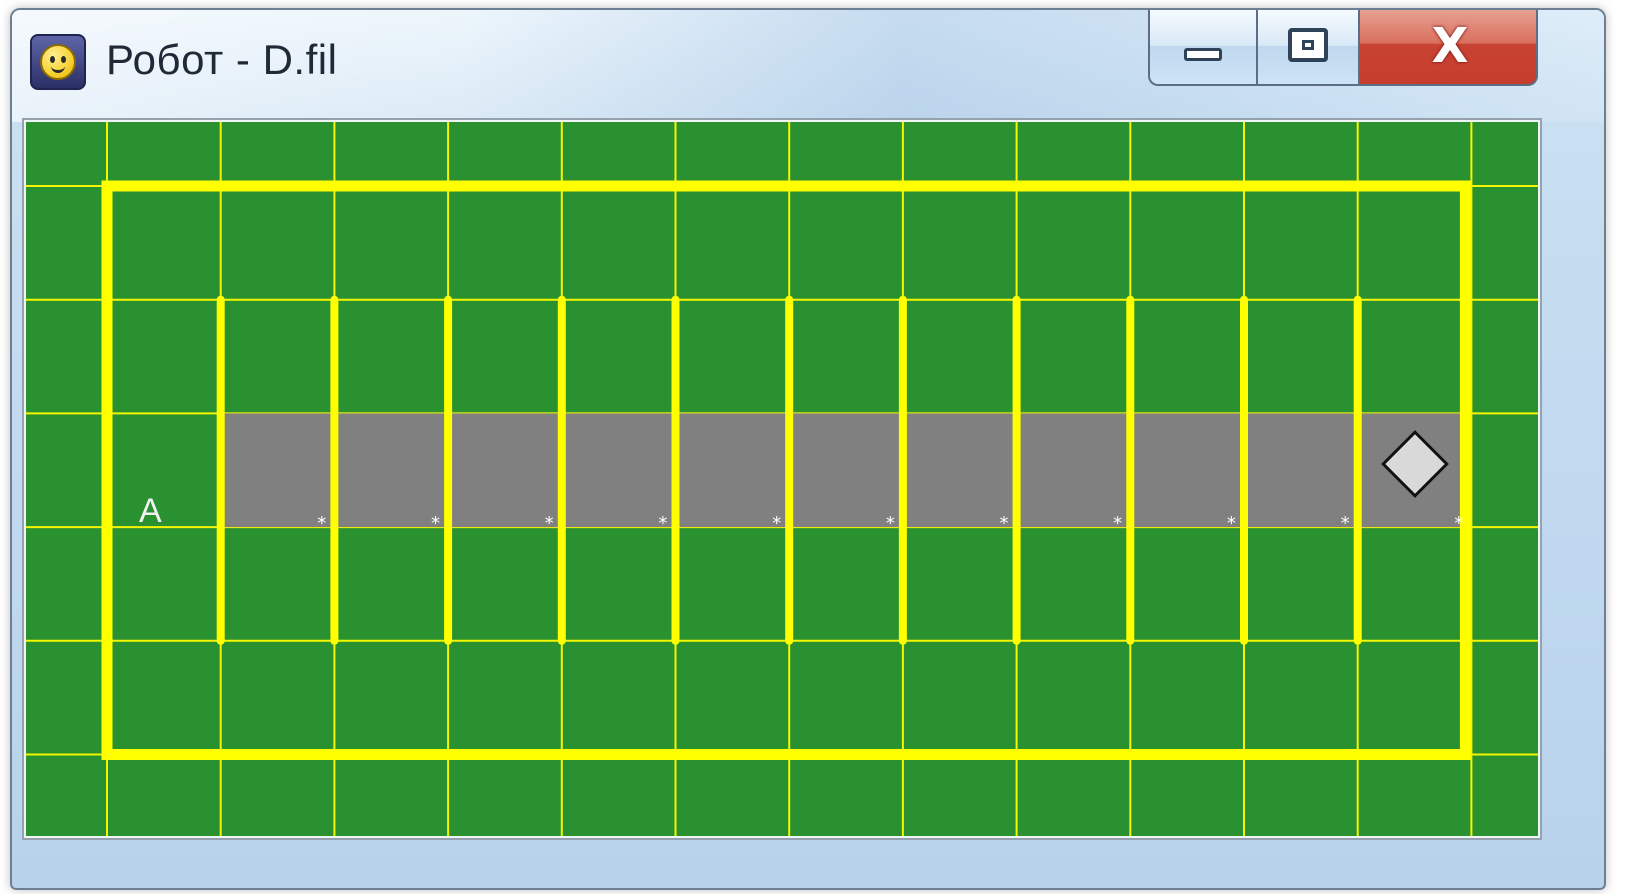 The height and width of the screenshot is (894, 1637). Describe the element at coordinates (844, 470) in the screenshot. I see `painted-corridor` at that location.